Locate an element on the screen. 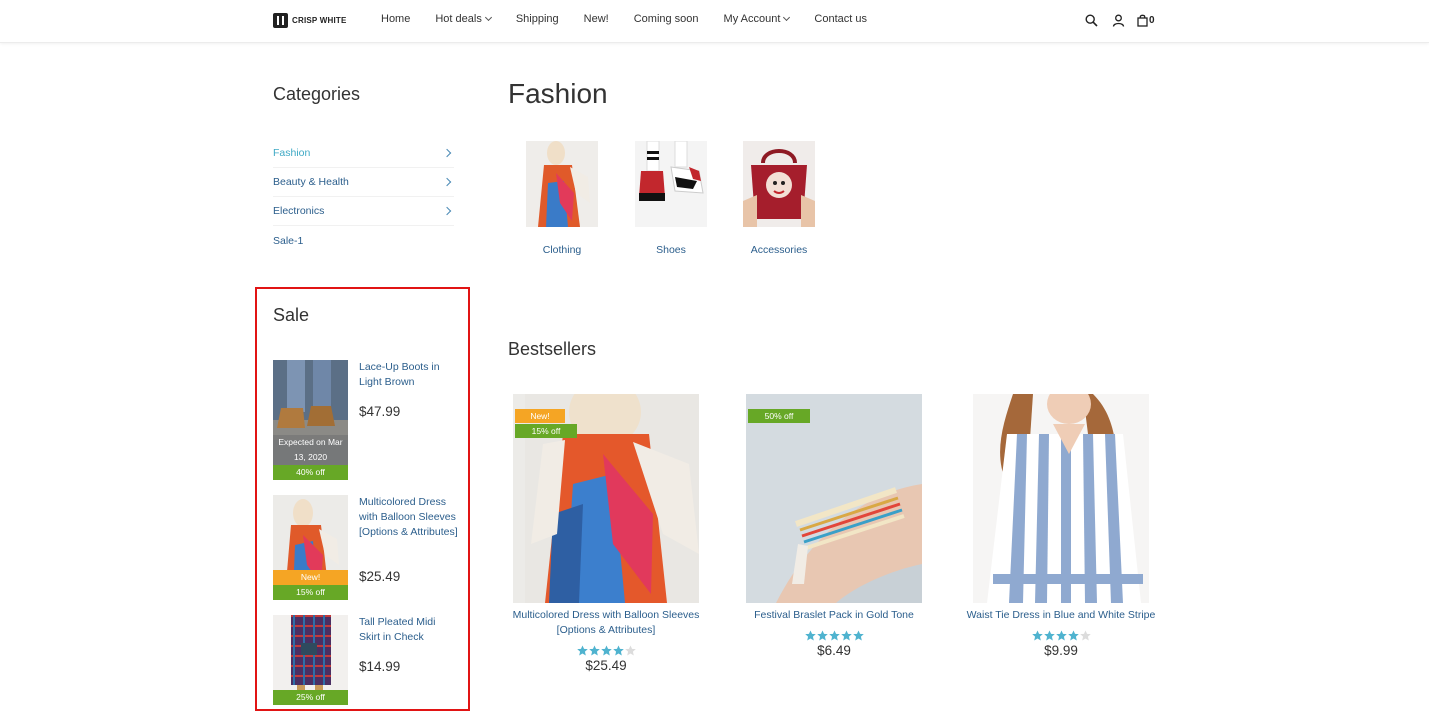 This screenshot has height=718, width=1429. product-image is located at coordinates (1061, 498).